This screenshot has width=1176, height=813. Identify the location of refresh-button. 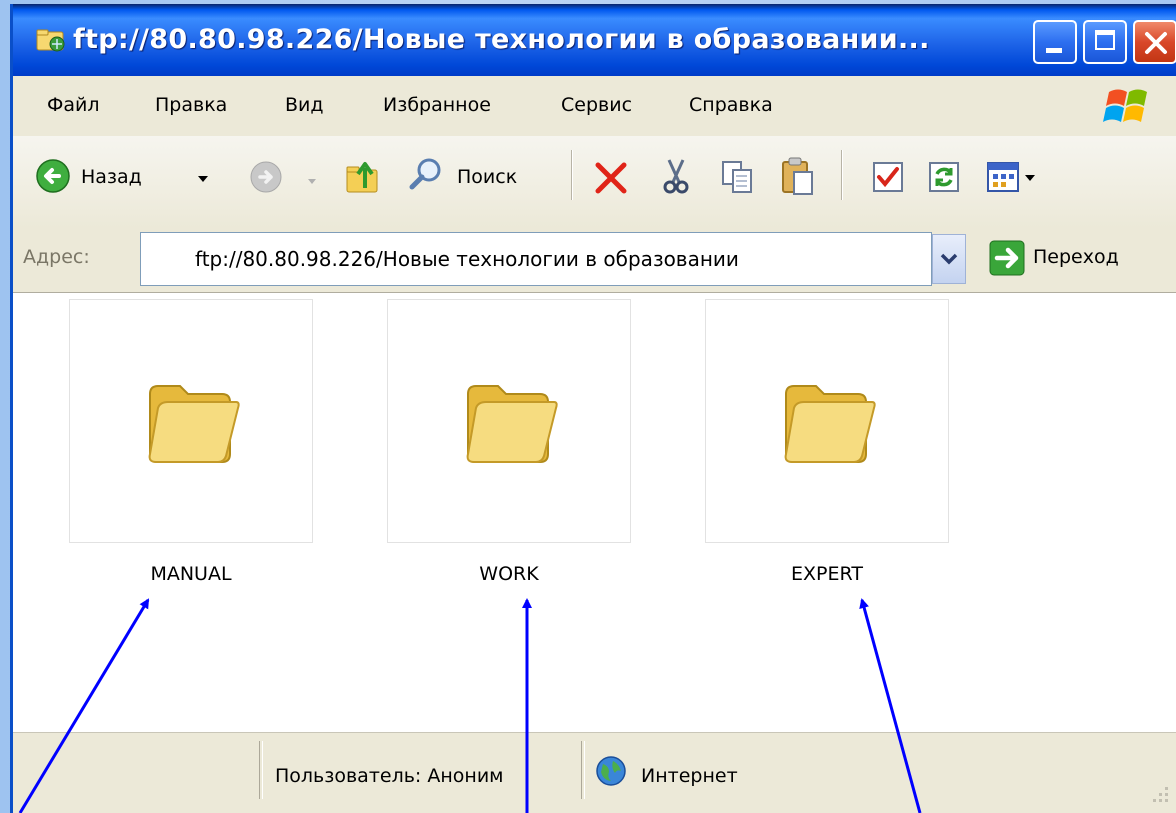
(944, 179).